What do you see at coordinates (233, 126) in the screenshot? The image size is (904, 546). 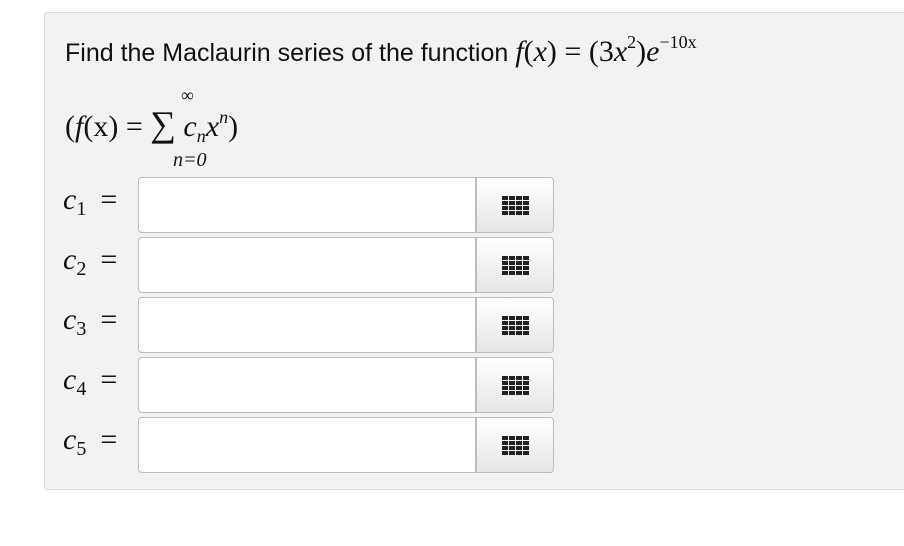 I see `series-rparen: )` at bounding box center [233, 126].